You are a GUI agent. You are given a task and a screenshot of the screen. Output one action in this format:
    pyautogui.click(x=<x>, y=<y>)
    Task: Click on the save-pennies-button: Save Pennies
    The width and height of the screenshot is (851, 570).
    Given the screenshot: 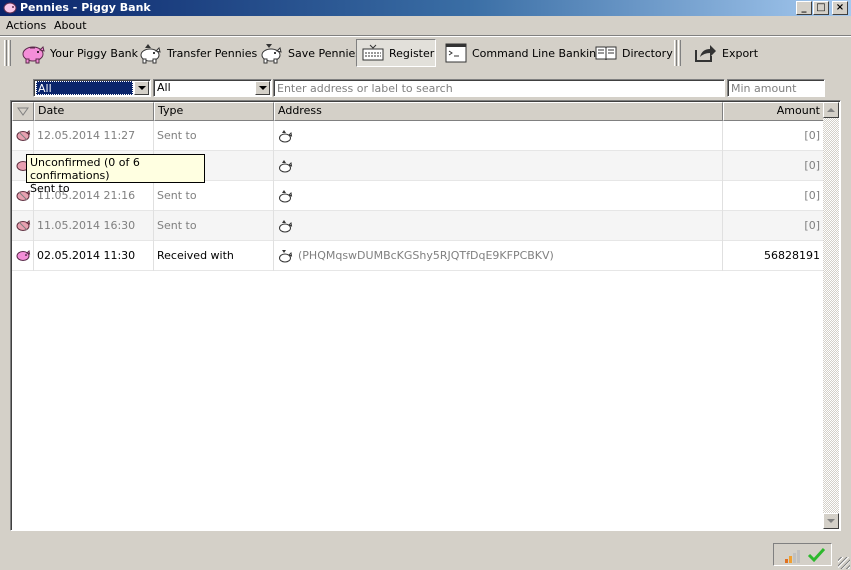 What is the action you would take?
    pyautogui.click(x=309, y=53)
    